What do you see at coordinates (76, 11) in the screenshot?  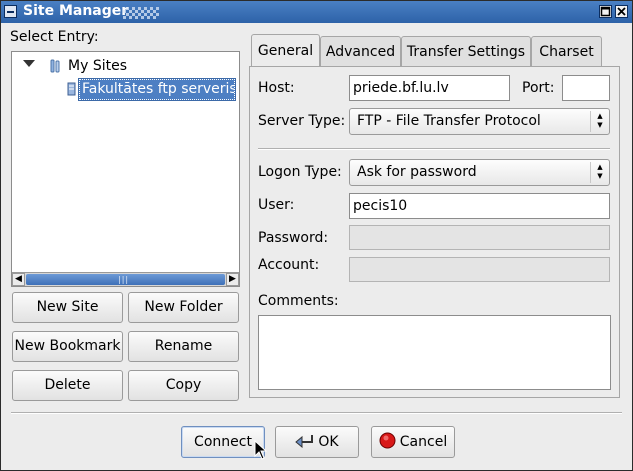 I see `window-title: Site Manager` at bounding box center [76, 11].